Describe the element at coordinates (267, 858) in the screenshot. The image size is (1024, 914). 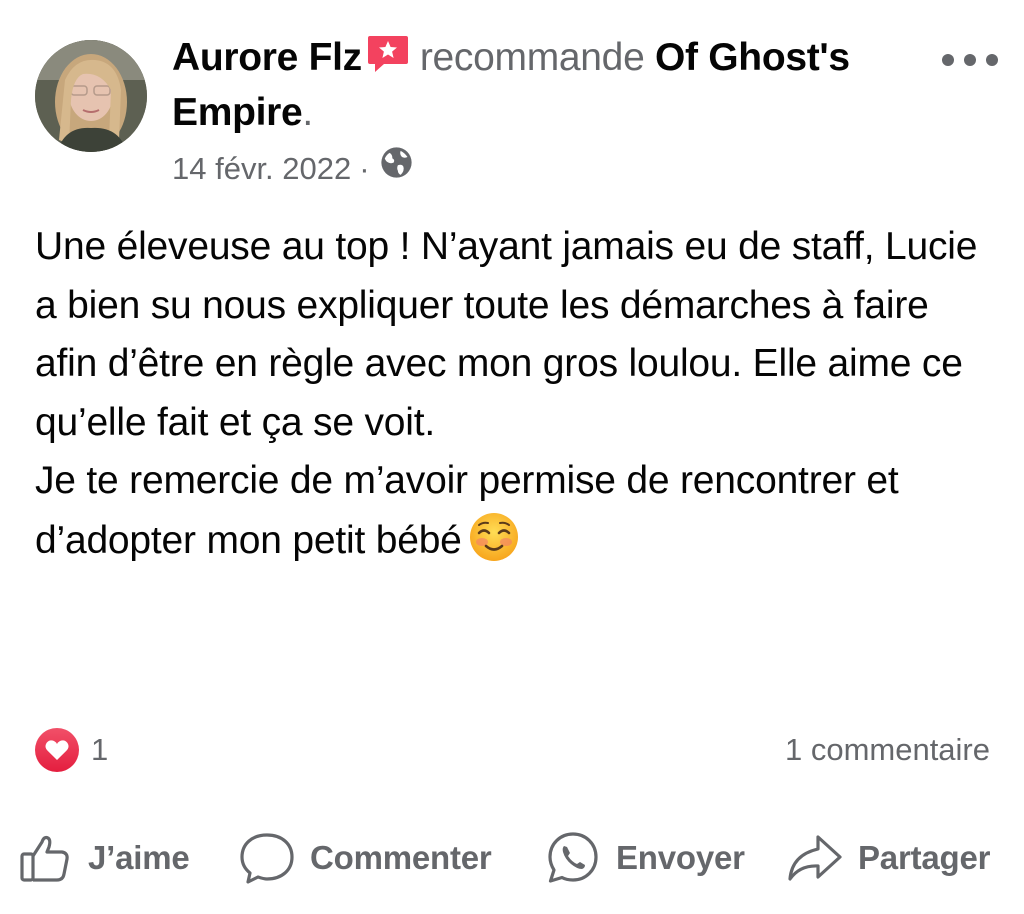
I see `comment-bubble-icon` at that location.